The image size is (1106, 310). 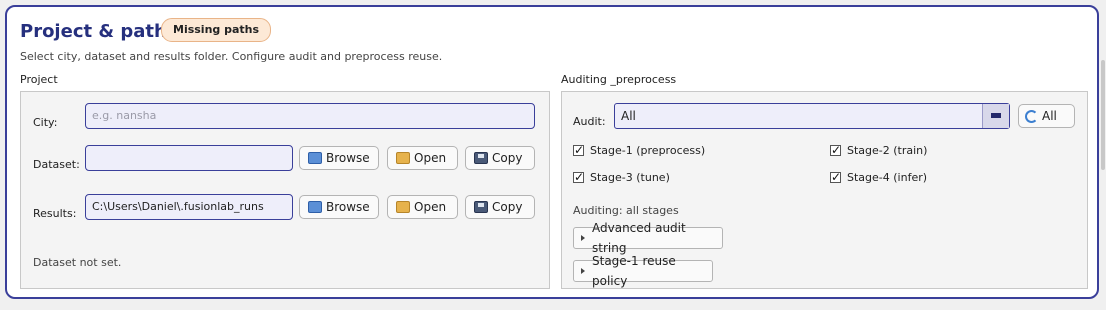 What do you see at coordinates (39, 79) in the screenshot?
I see `project-group-label: Project` at bounding box center [39, 79].